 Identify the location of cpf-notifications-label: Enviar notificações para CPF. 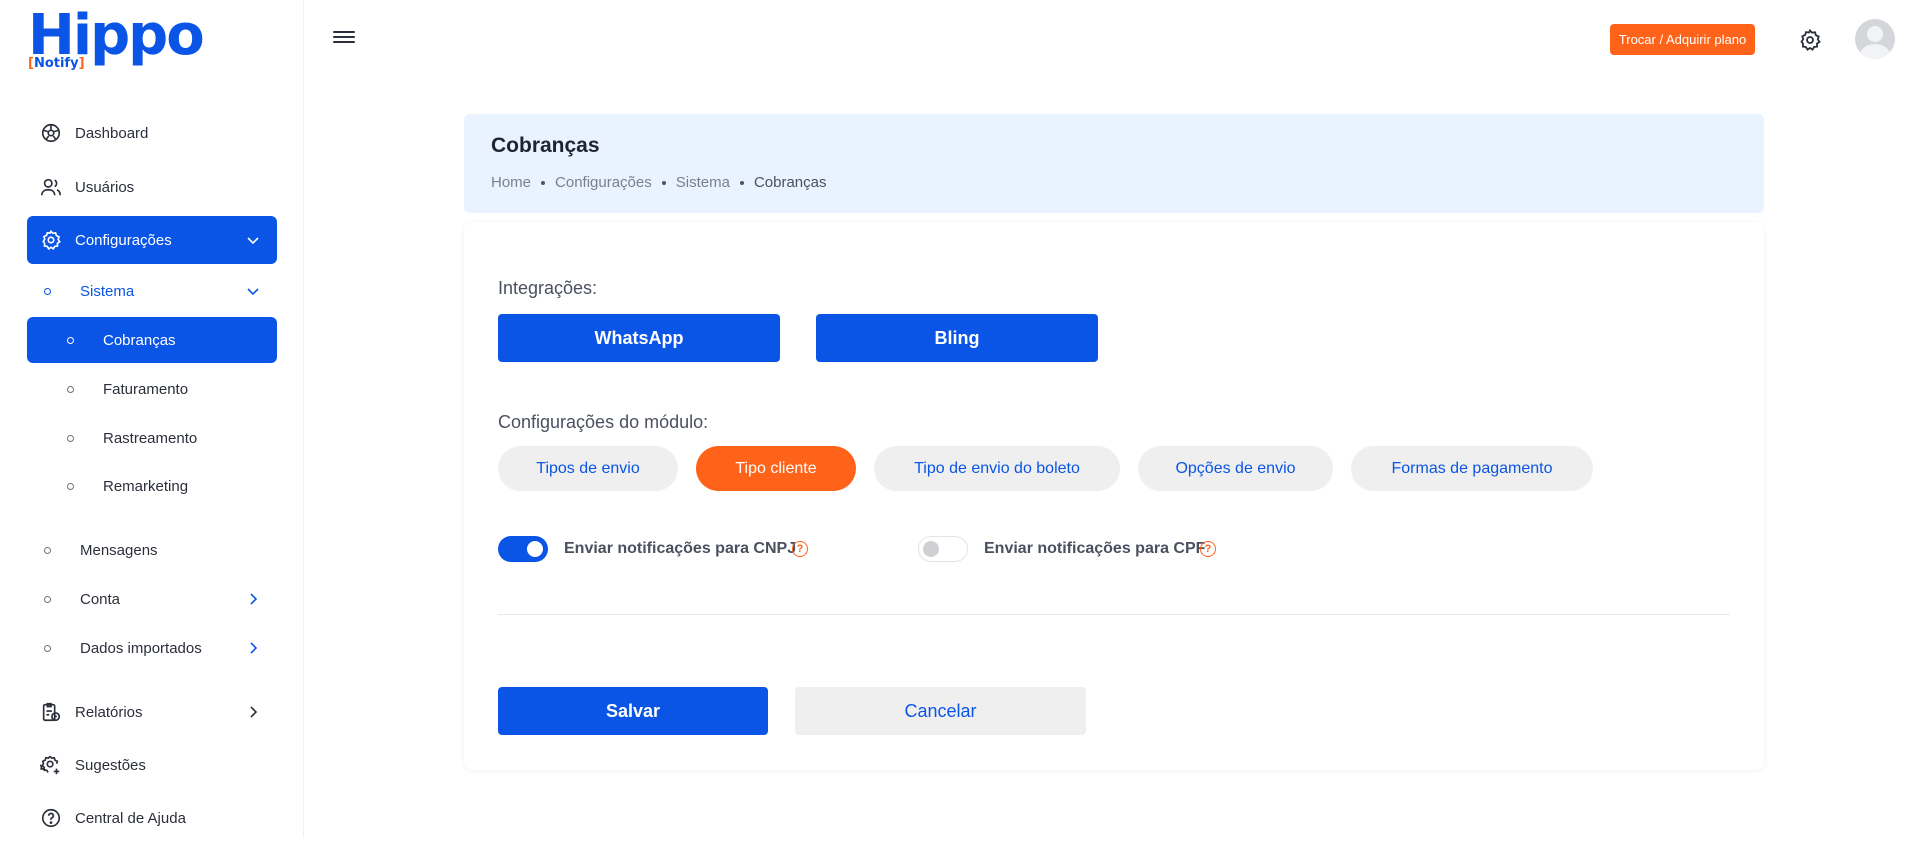
(1095, 548).